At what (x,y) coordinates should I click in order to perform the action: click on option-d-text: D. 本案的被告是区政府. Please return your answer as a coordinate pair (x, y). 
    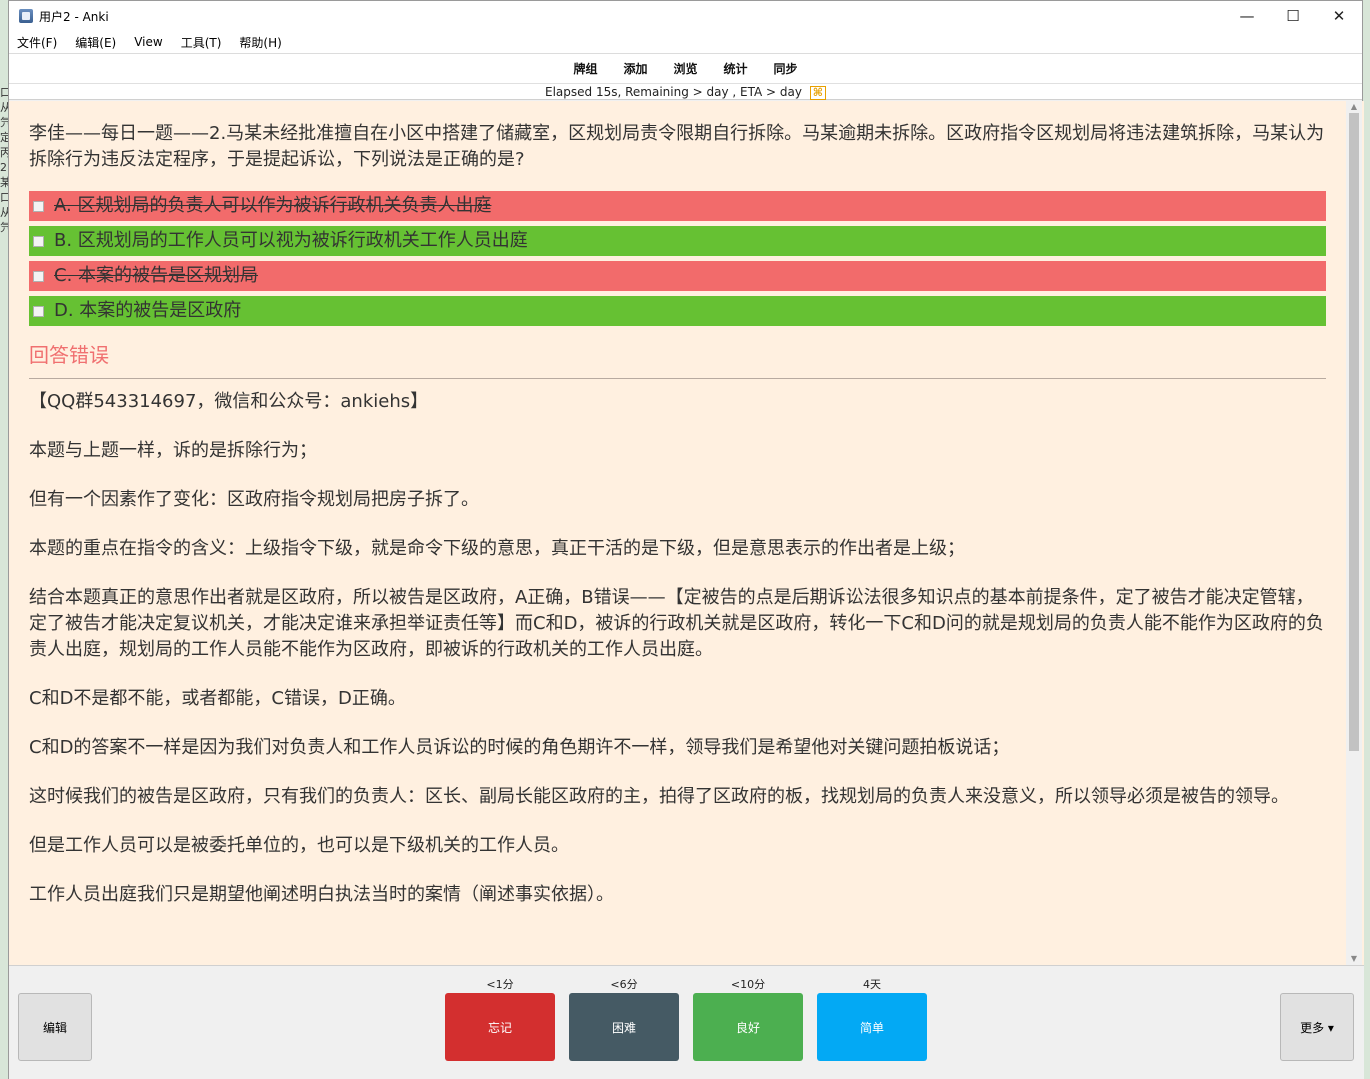
    Looking at the image, I should click on (148, 310).